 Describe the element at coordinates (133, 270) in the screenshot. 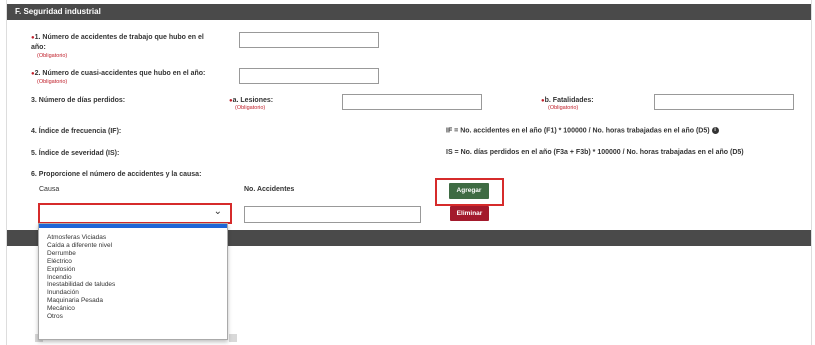

I see `option-explosion: Explosión` at that location.